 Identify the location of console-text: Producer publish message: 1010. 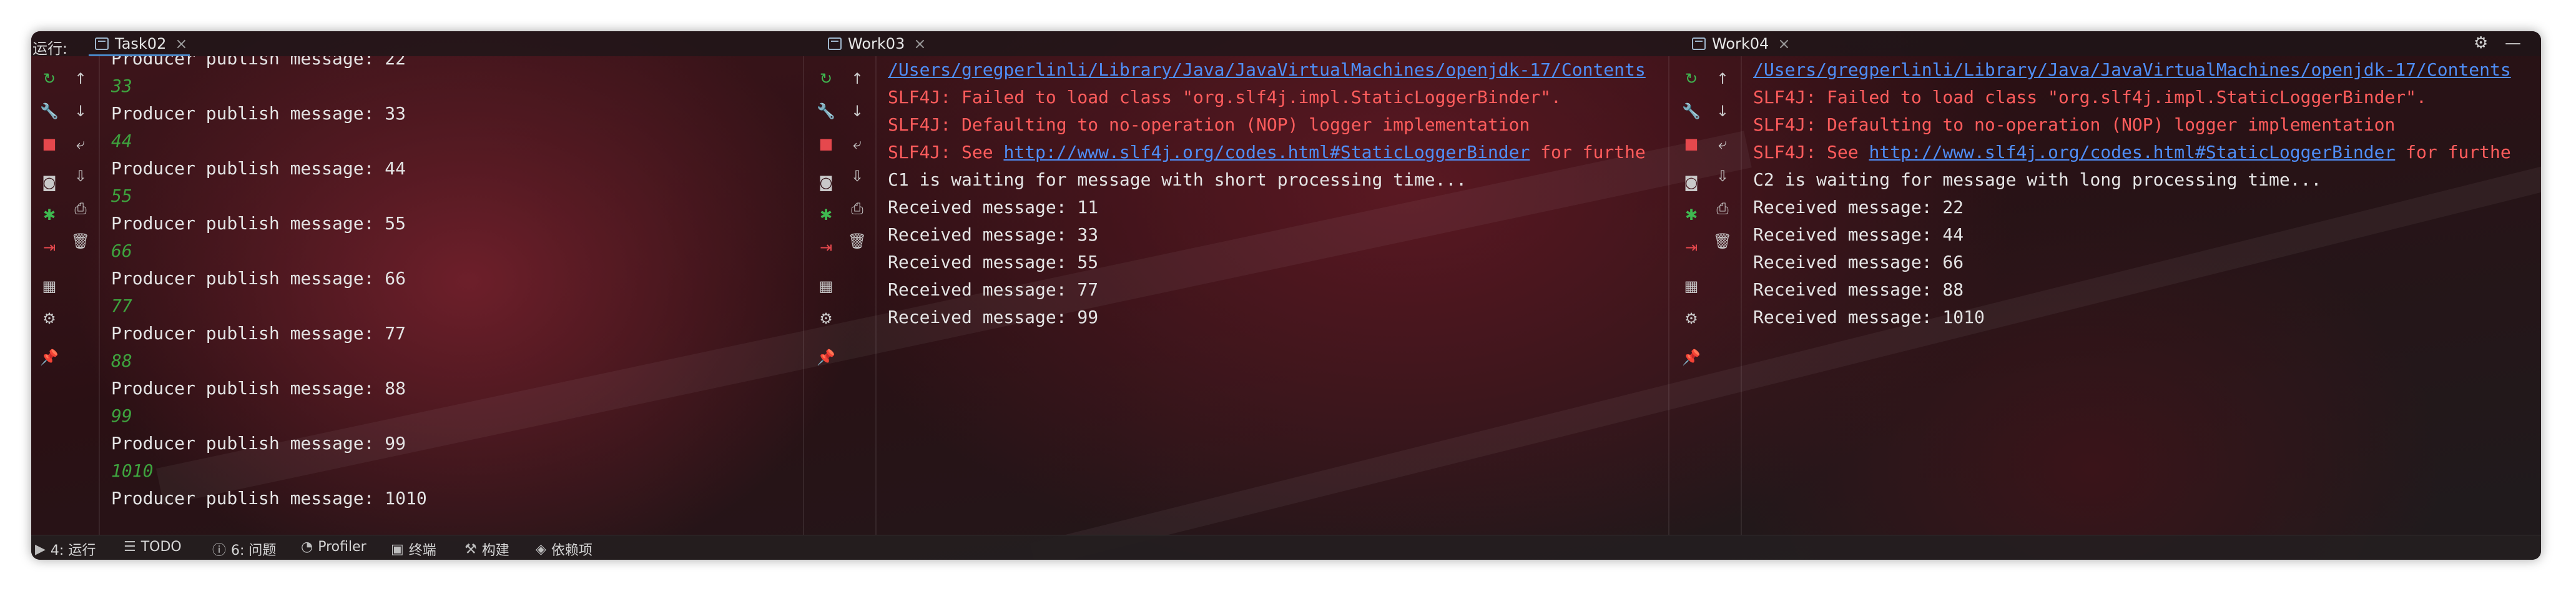
(269, 498).